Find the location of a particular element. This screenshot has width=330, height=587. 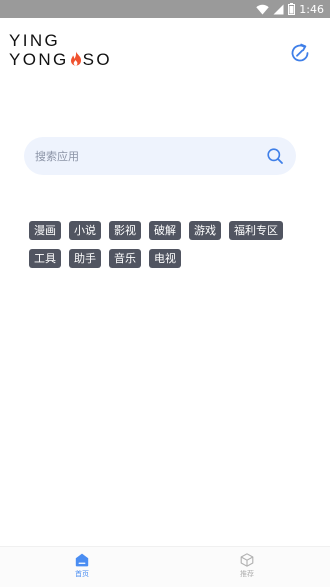

signal-icon is located at coordinates (278, 9).